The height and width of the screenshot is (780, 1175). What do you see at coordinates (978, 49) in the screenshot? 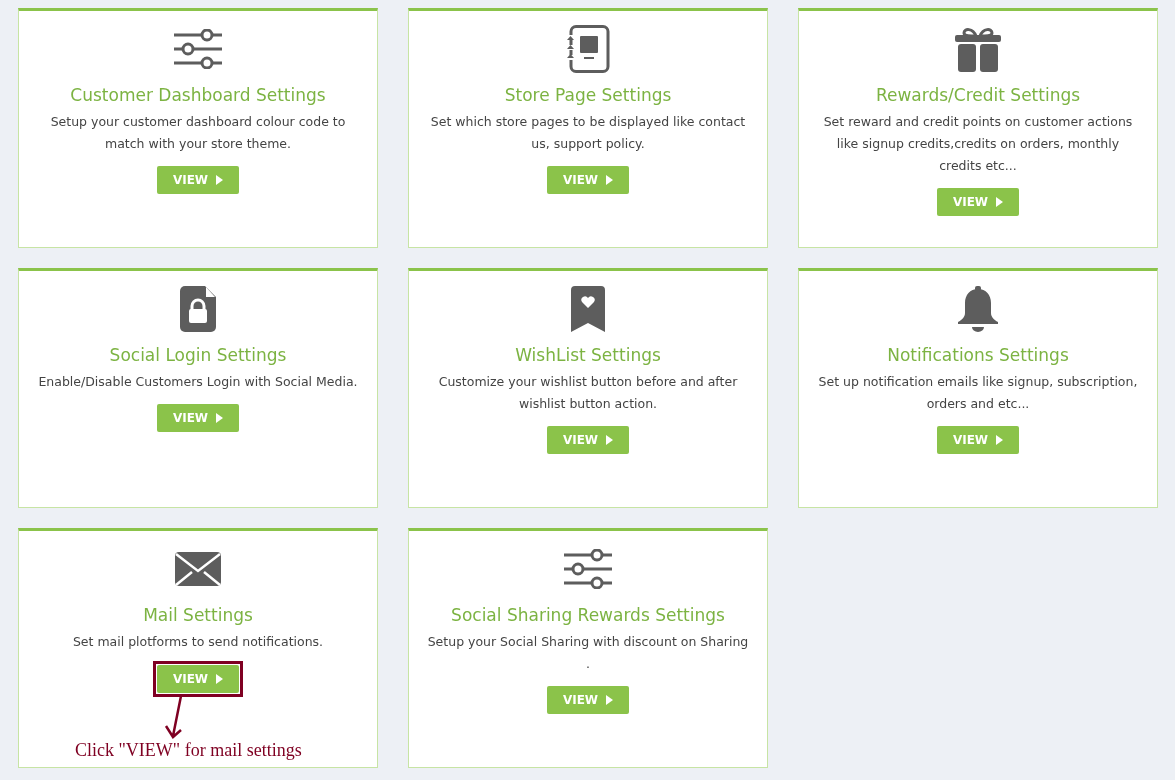
I see `gift-icon` at bounding box center [978, 49].